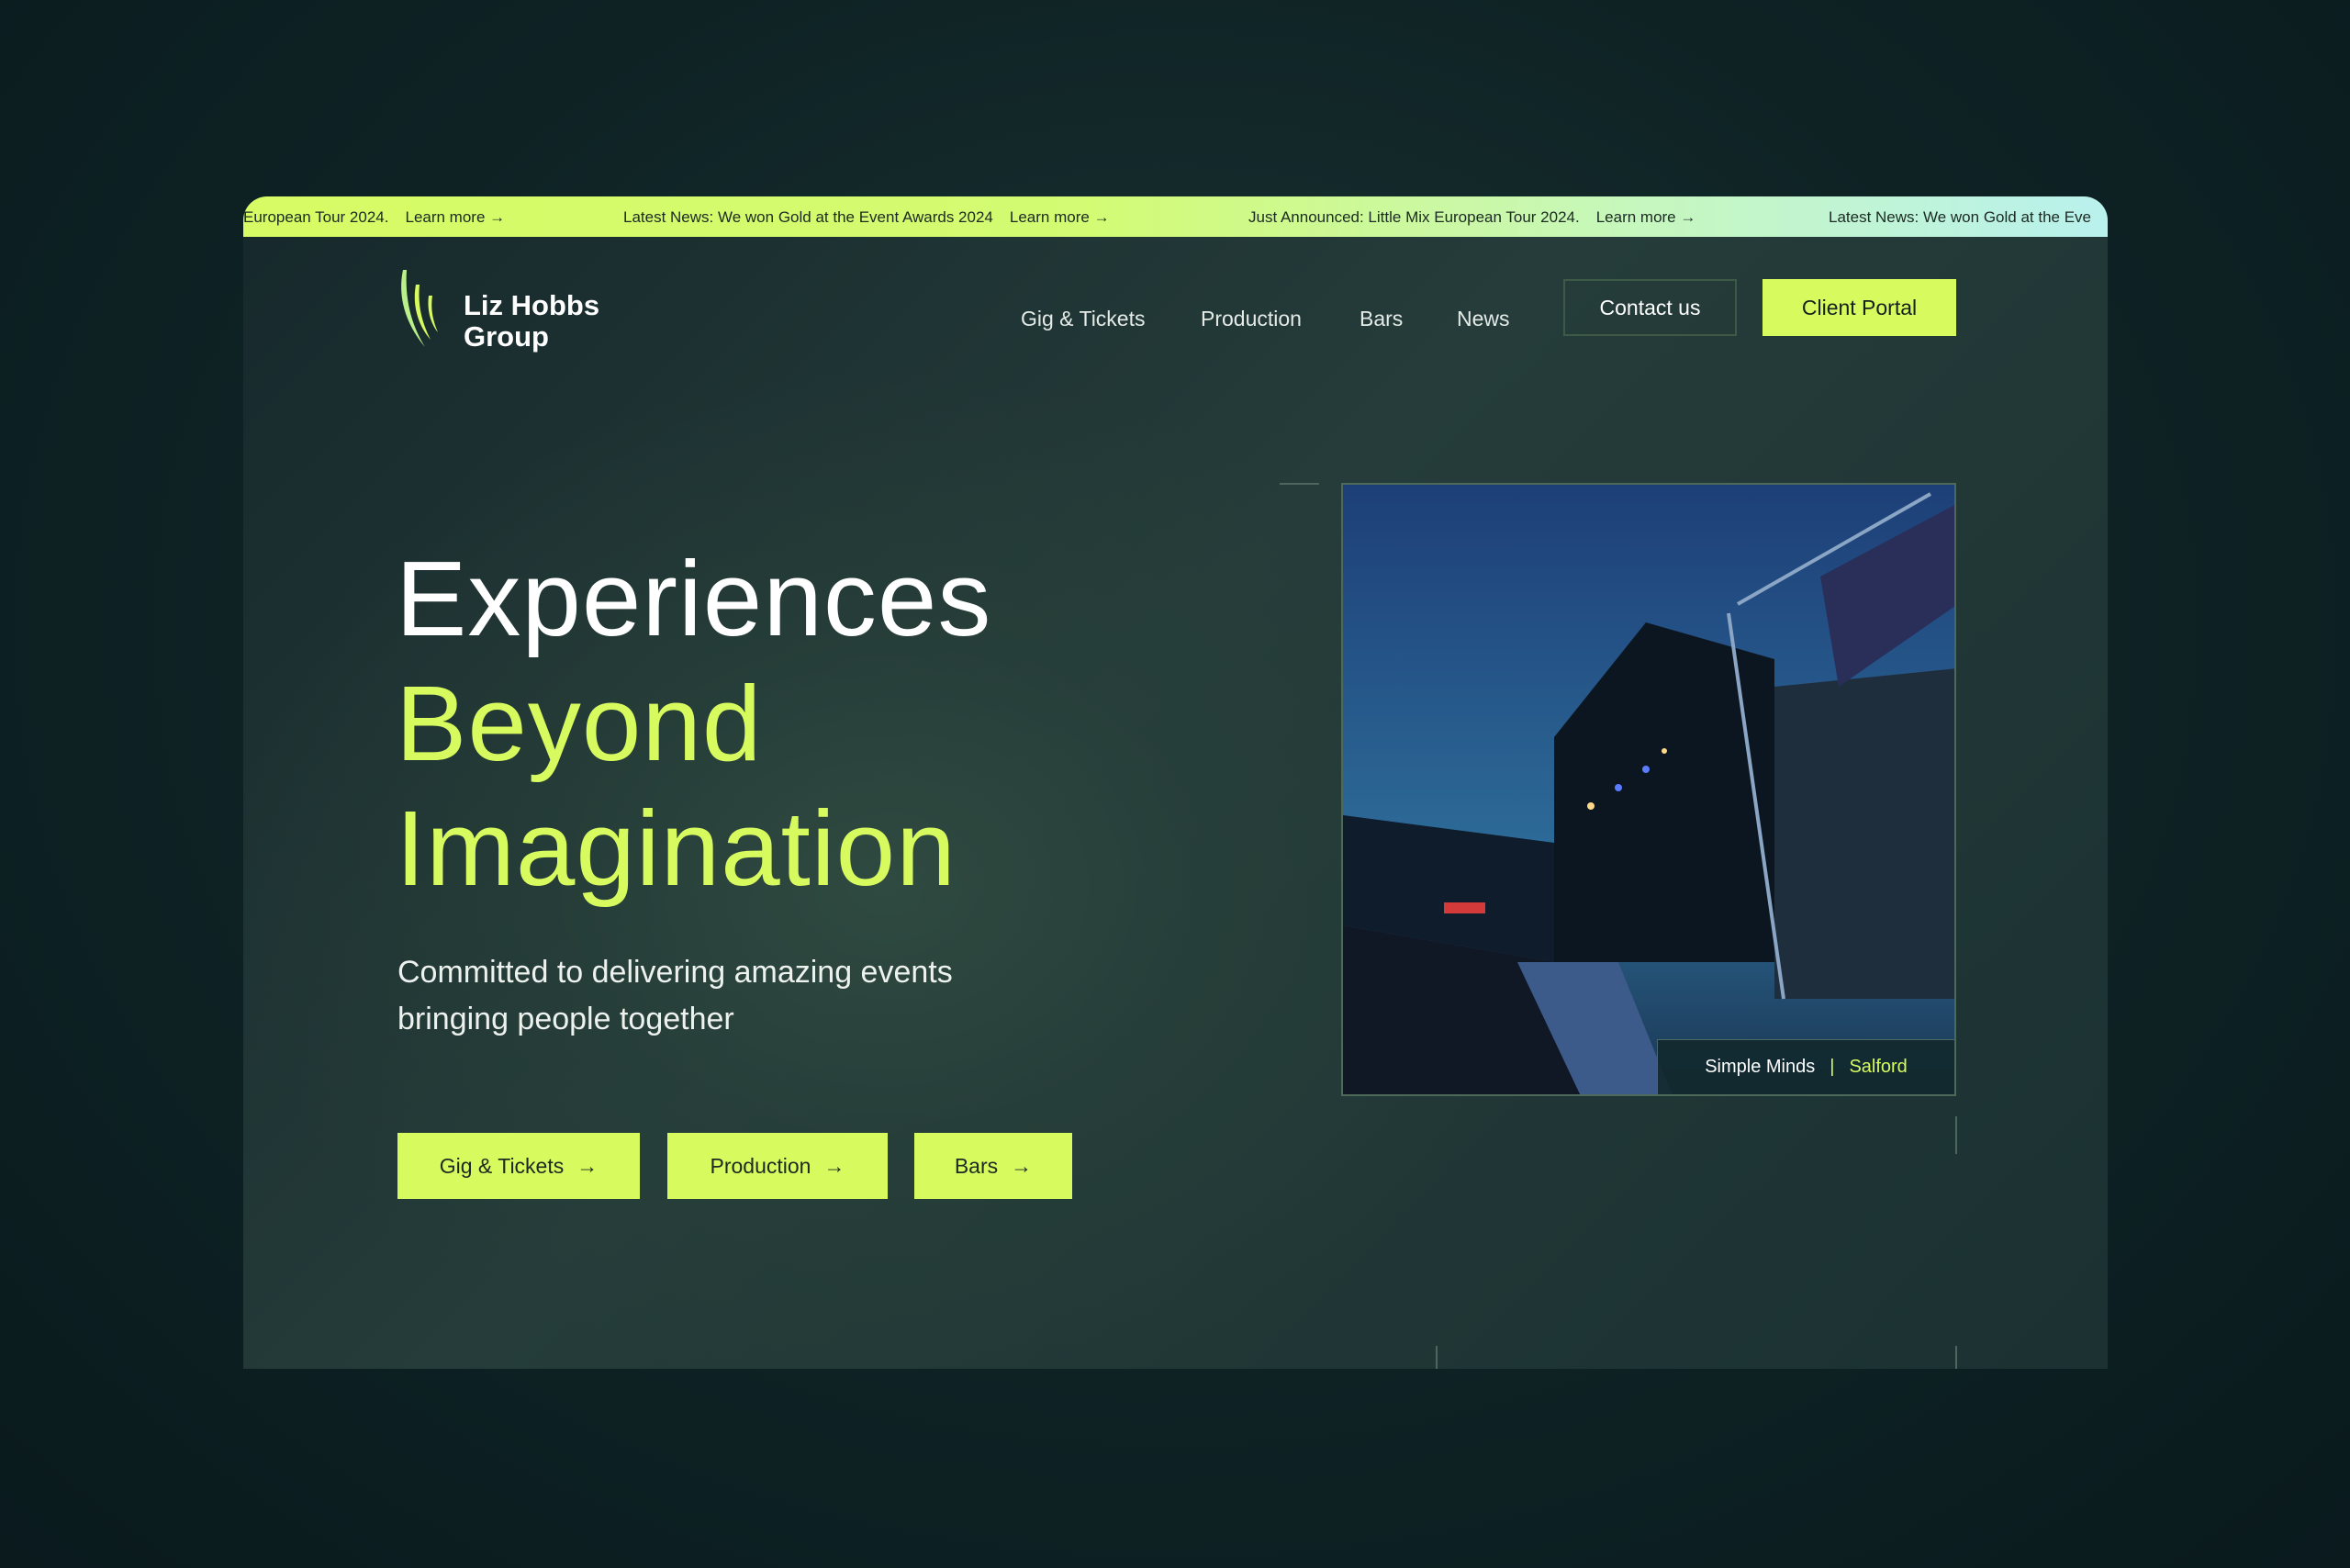 The width and height of the screenshot is (2350, 1568). Describe the element at coordinates (375, 217) in the screenshot. I see `ticker-item: European Tour 2024. Learn more →` at that location.